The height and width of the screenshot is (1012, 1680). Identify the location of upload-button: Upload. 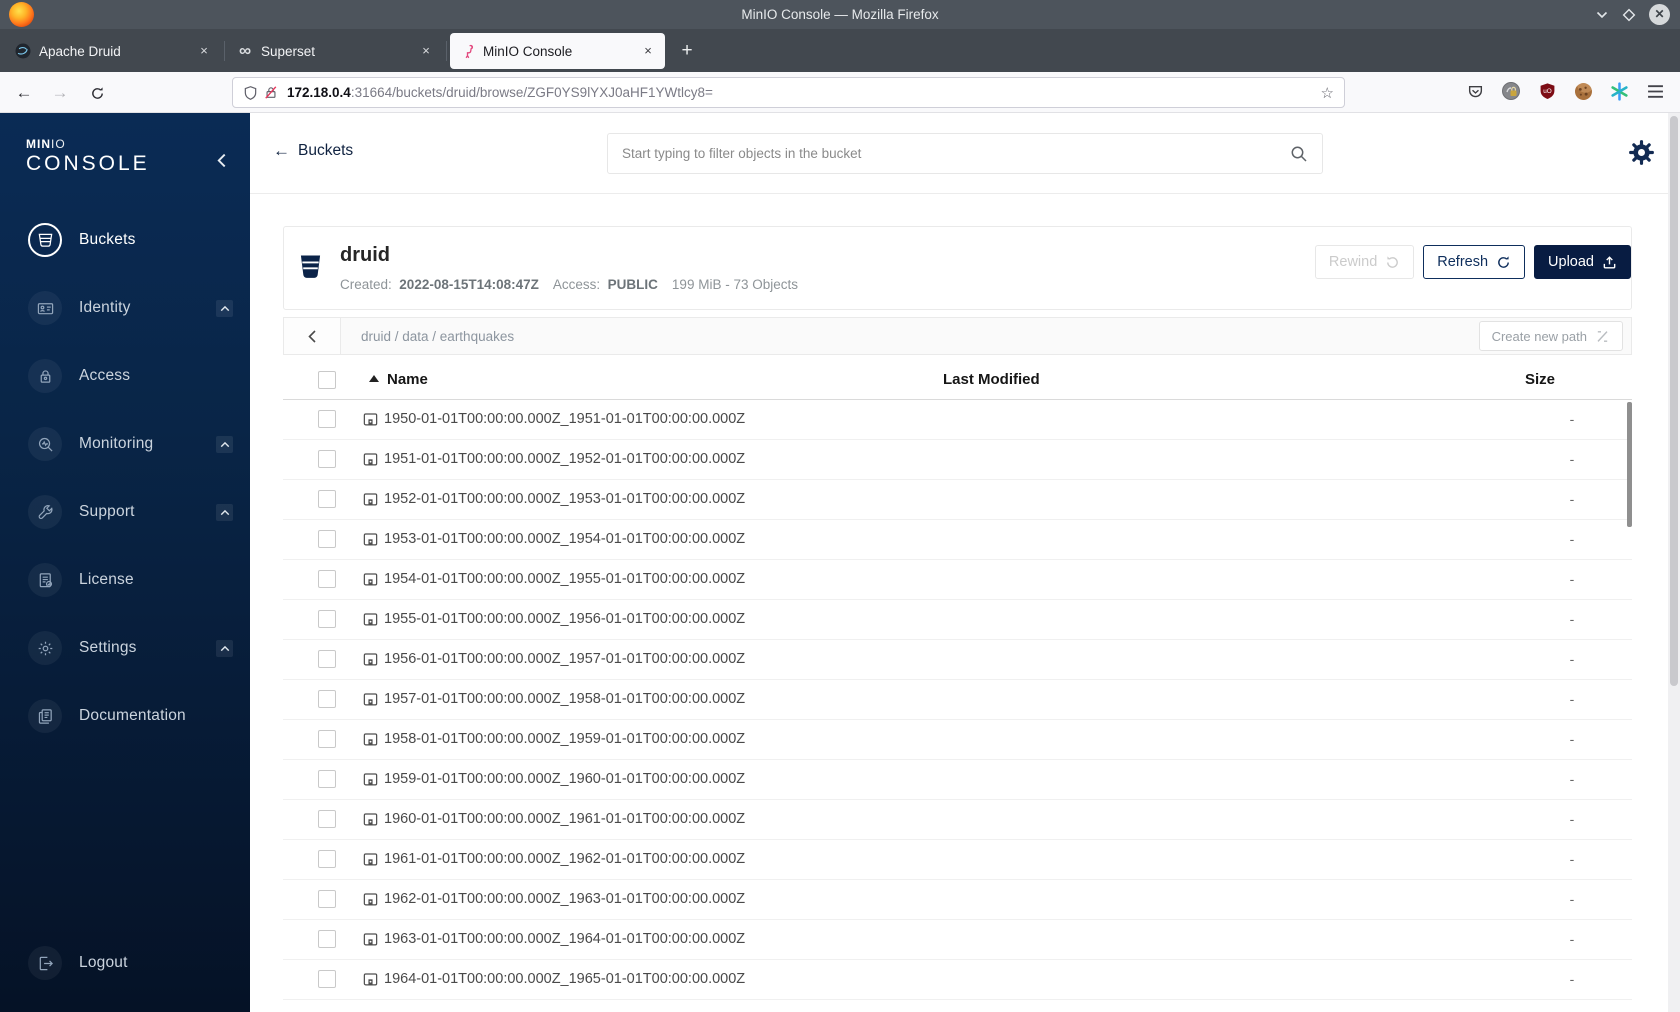
(1582, 262).